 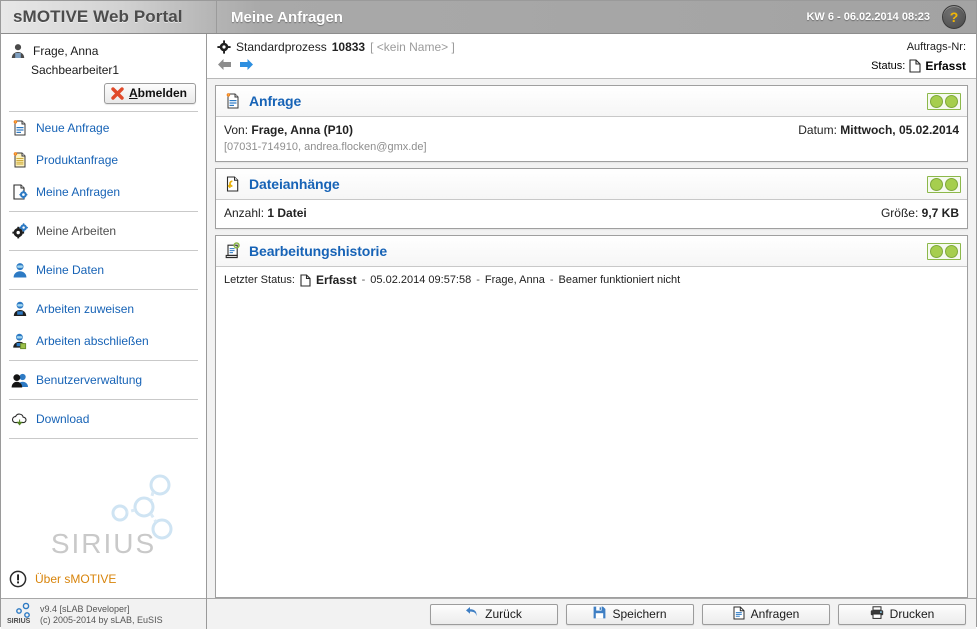 What do you see at coordinates (275, 101) in the screenshot?
I see `panel-title: Anfrage` at bounding box center [275, 101].